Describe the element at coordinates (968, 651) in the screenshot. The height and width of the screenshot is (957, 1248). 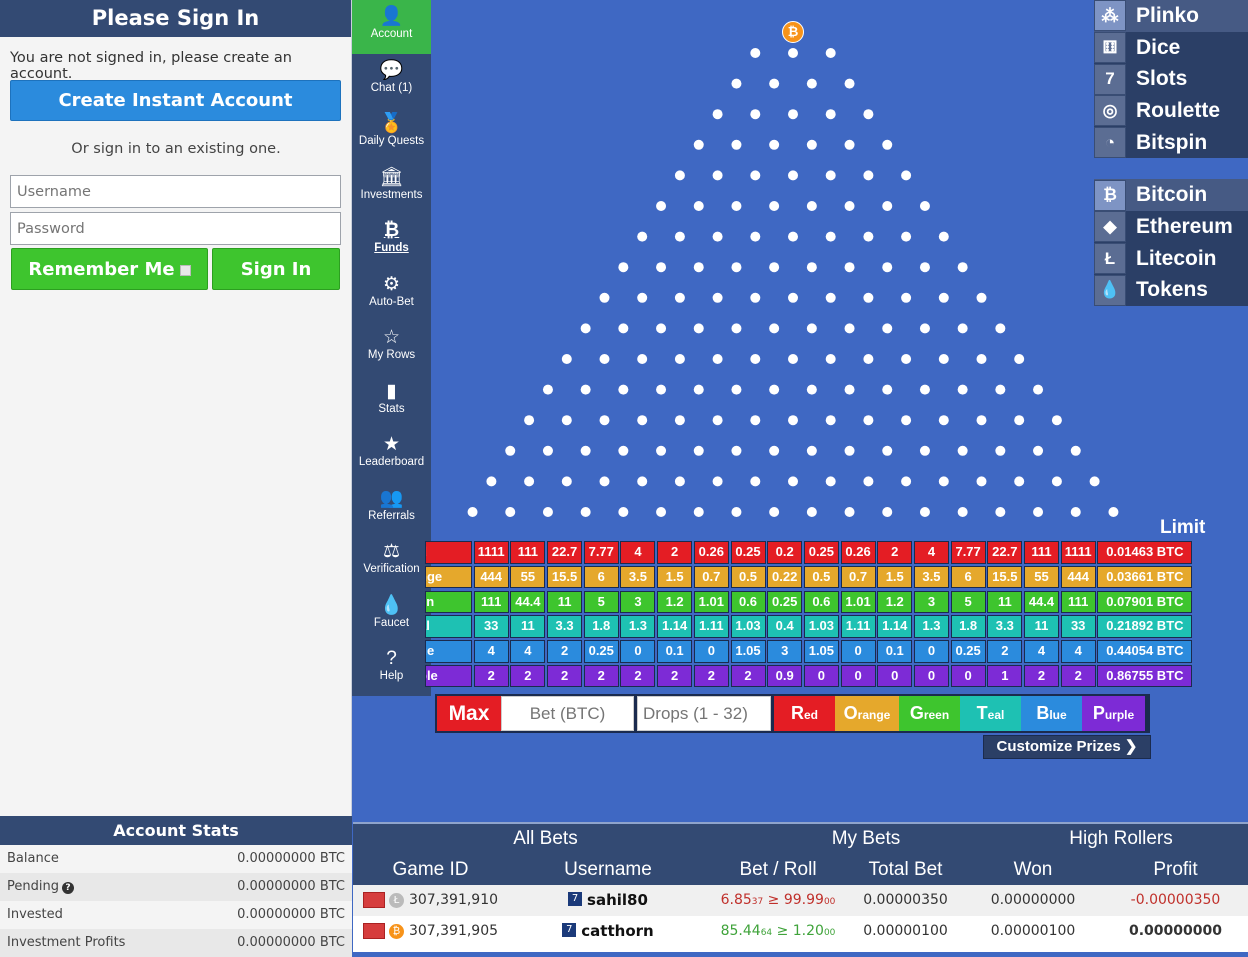
I see `prize-cell: 0.25` at that location.